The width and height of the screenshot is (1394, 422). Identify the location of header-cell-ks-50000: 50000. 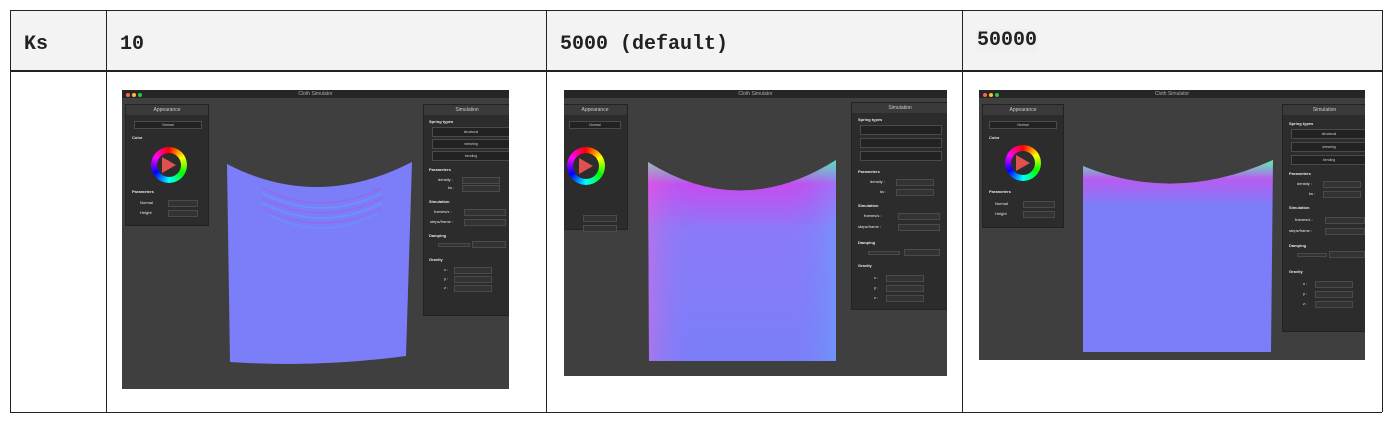
(1172, 40).